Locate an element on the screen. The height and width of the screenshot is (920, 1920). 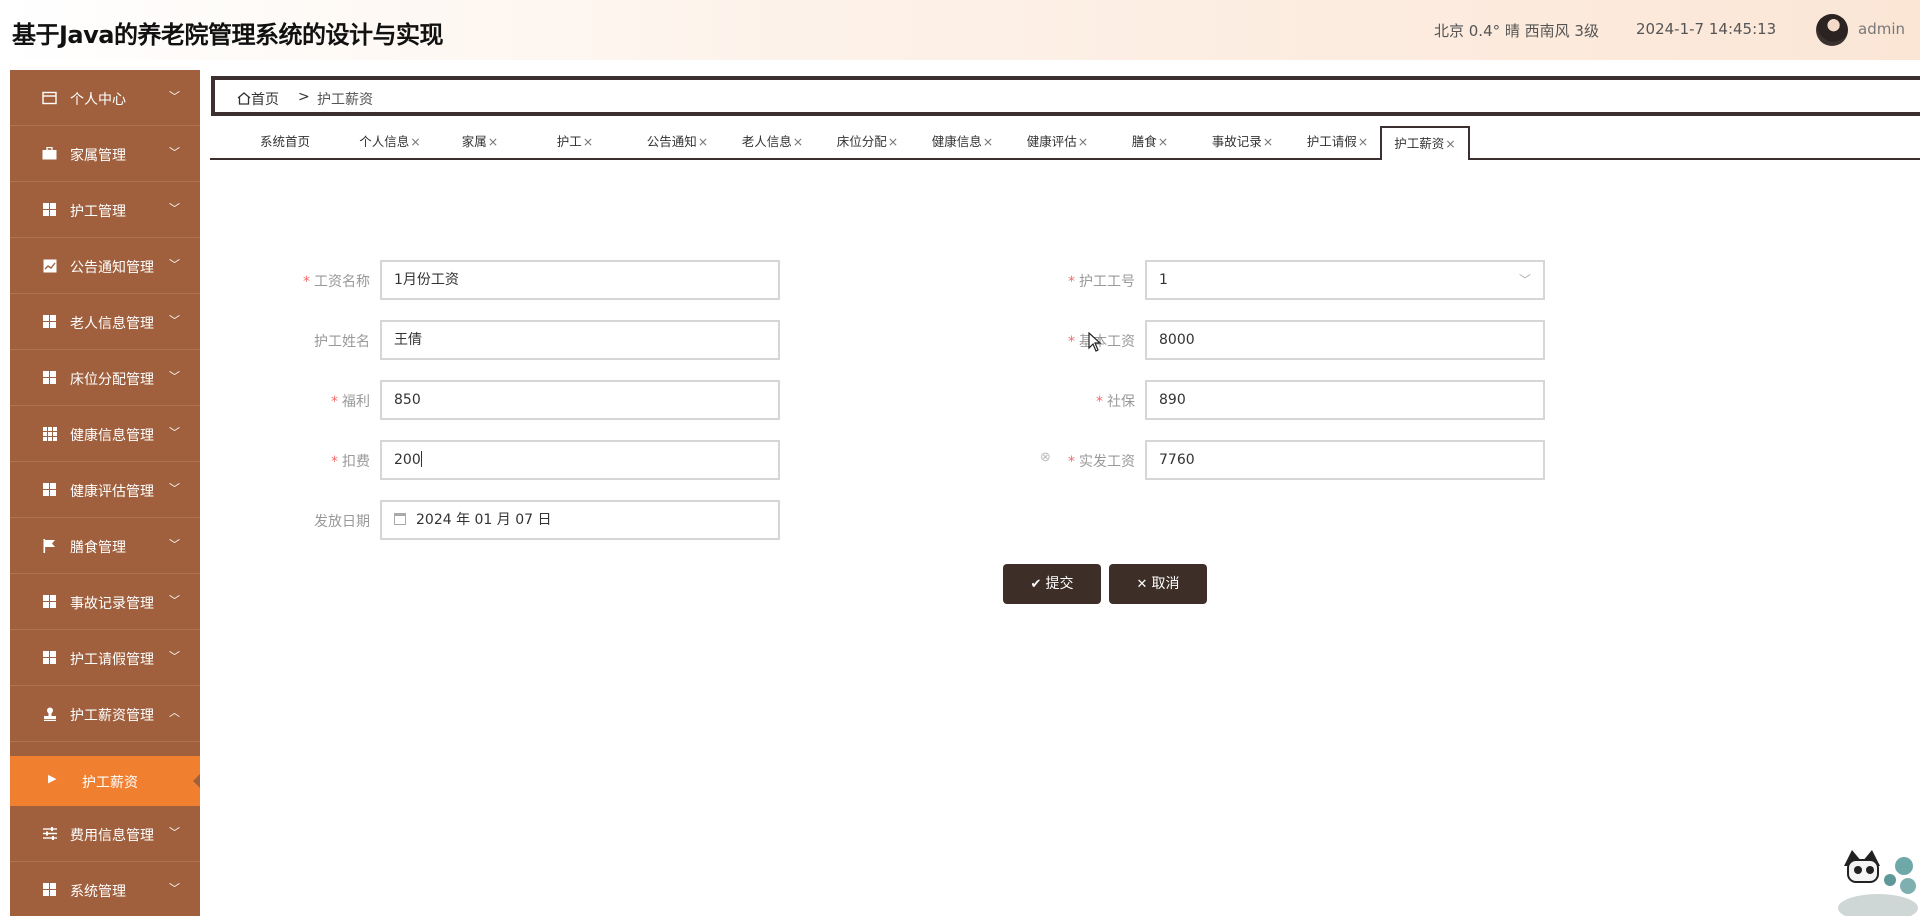
tab-health-assessment: 健康评估× is located at coordinates (1057, 142).